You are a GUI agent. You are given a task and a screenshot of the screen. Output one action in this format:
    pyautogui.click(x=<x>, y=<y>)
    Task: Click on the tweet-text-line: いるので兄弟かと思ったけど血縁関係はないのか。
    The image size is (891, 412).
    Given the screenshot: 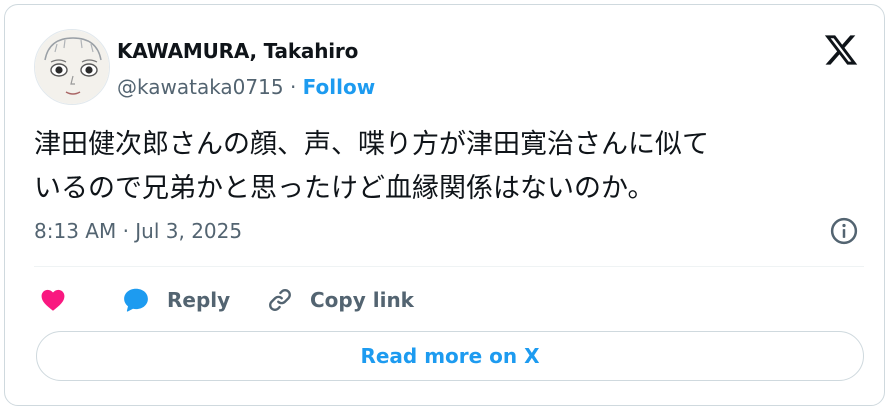 What is the action you would take?
    pyautogui.click(x=344, y=188)
    